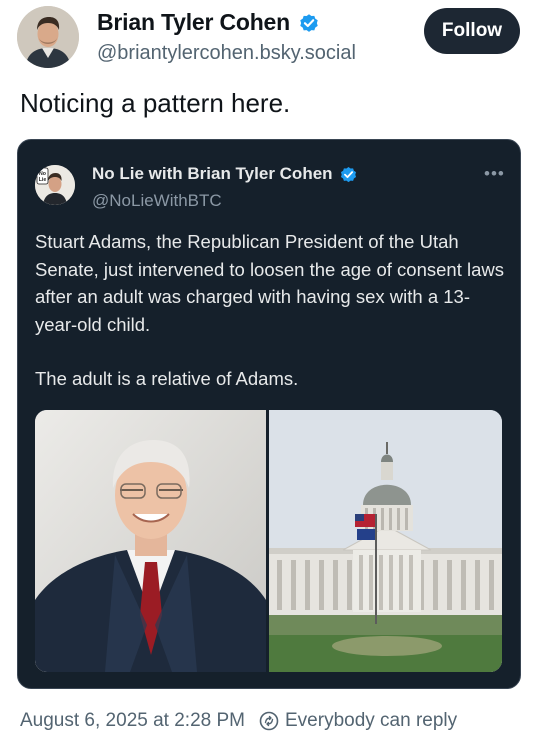  Describe the element at coordinates (193, 22) in the screenshot. I see `author-display-name: Brian Tyler Cohen` at that location.